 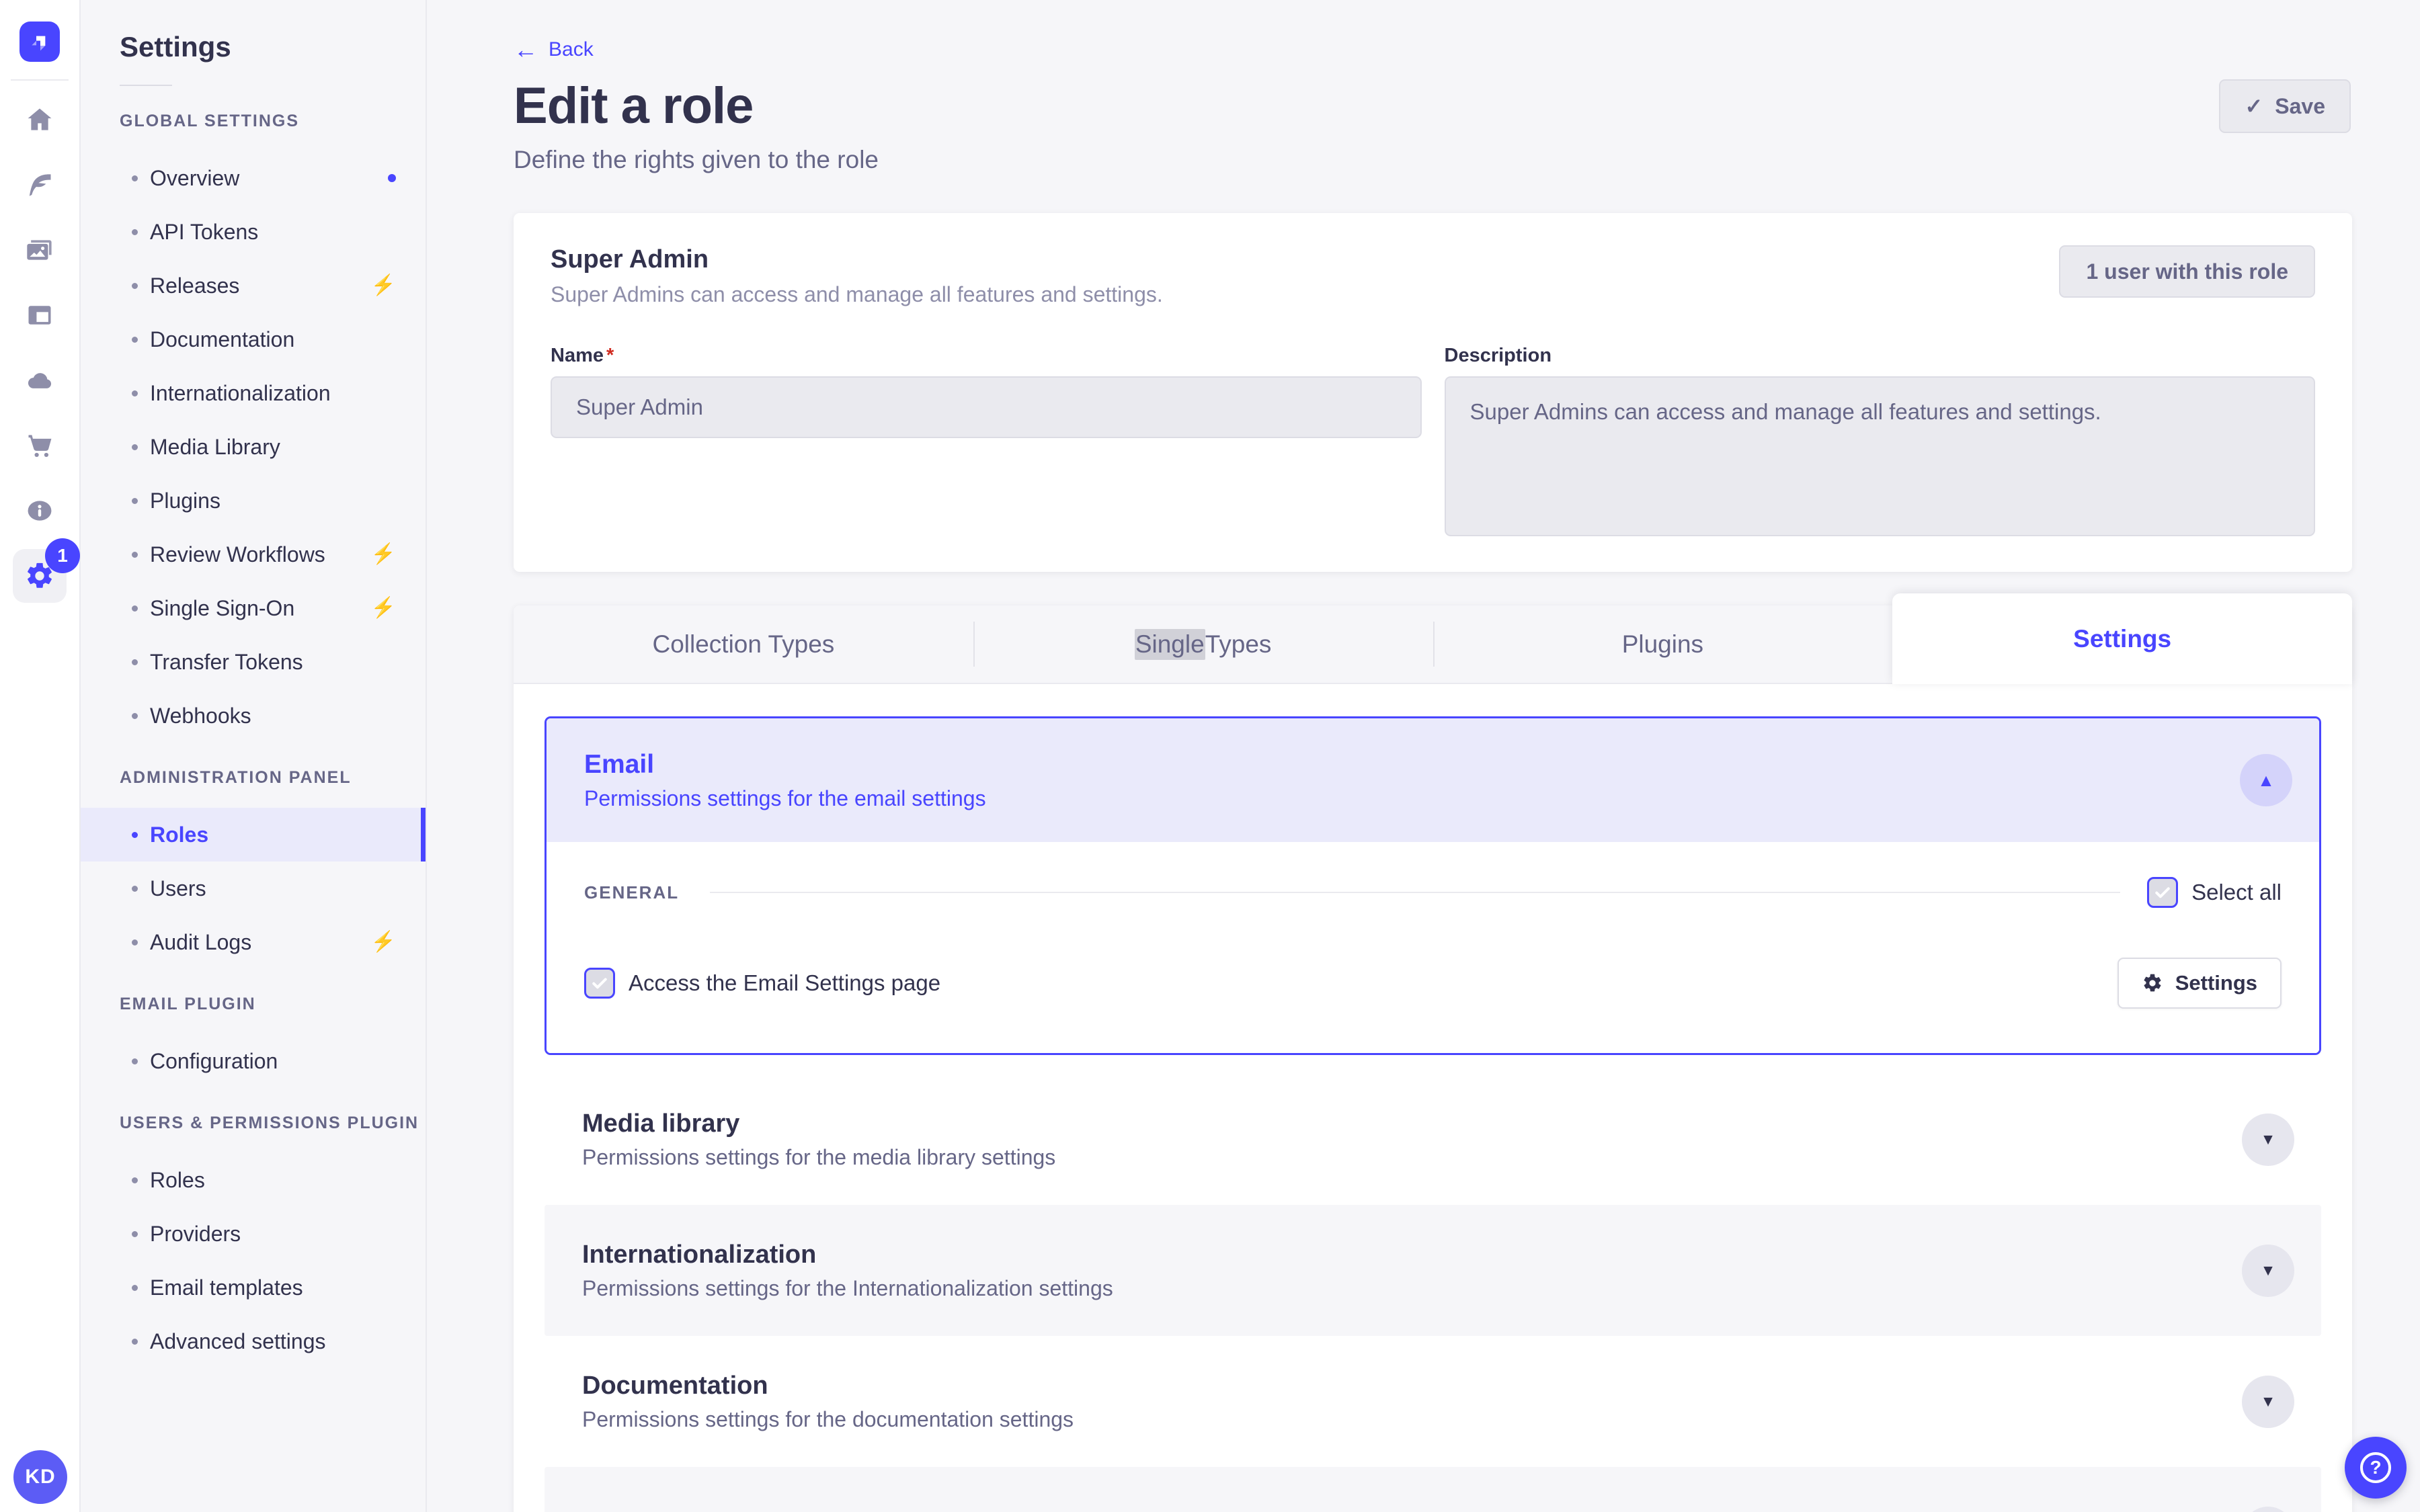 I want to click on settings-gear-active: 1, so click(x=47, y=571).